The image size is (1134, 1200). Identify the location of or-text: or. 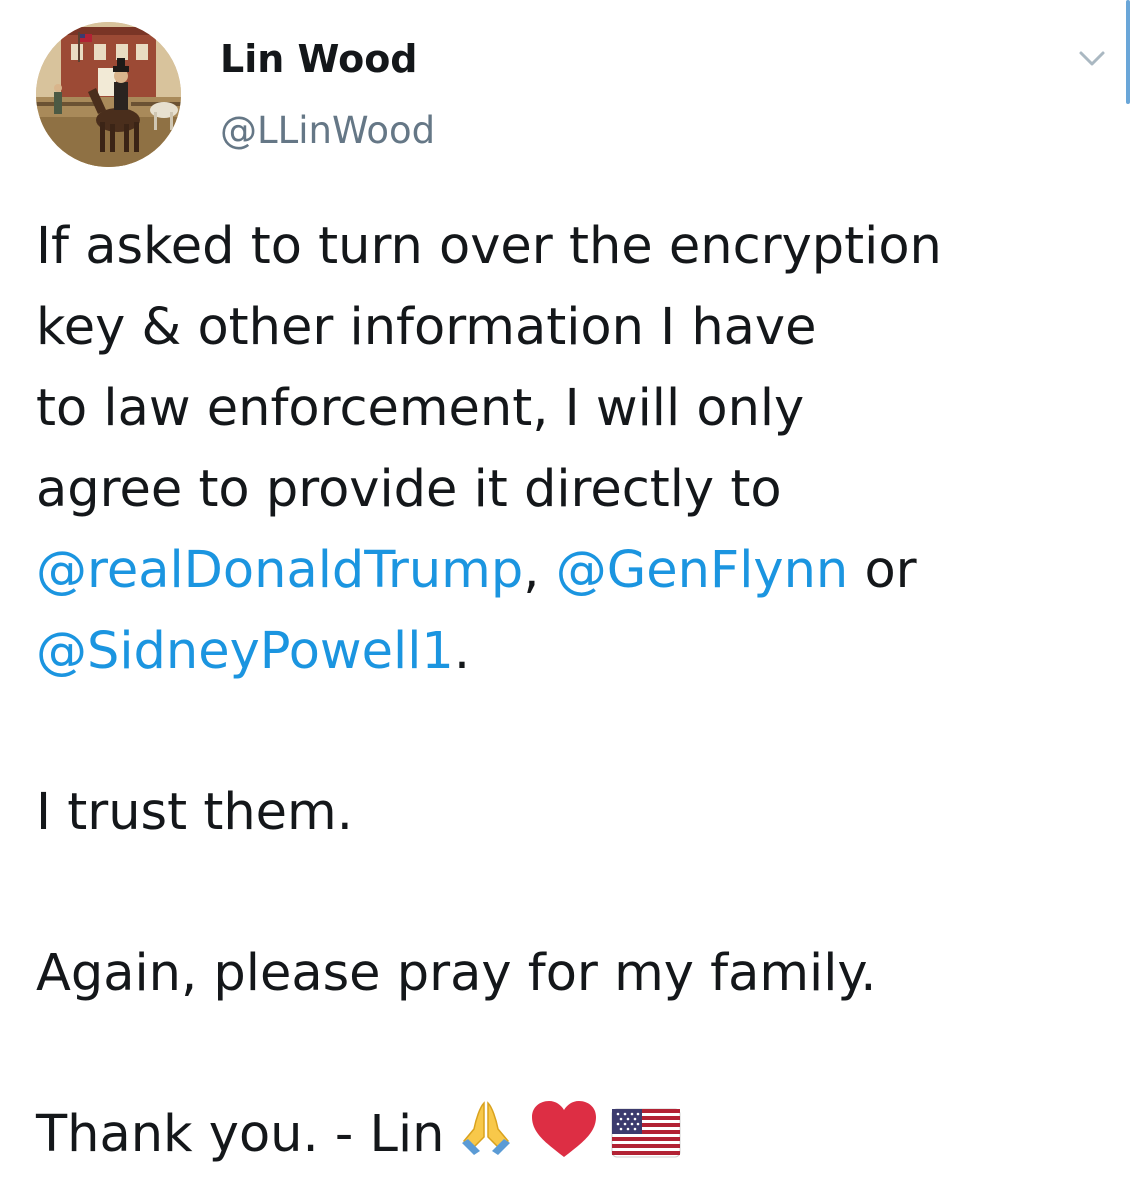
(890, 570).